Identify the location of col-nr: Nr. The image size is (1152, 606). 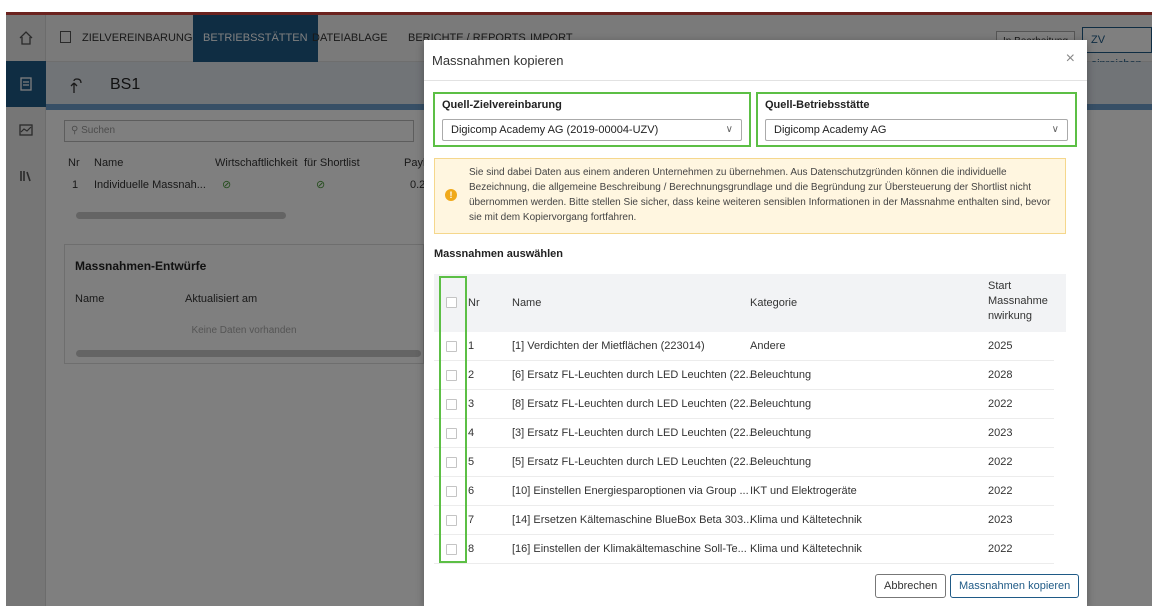
(474, 303).